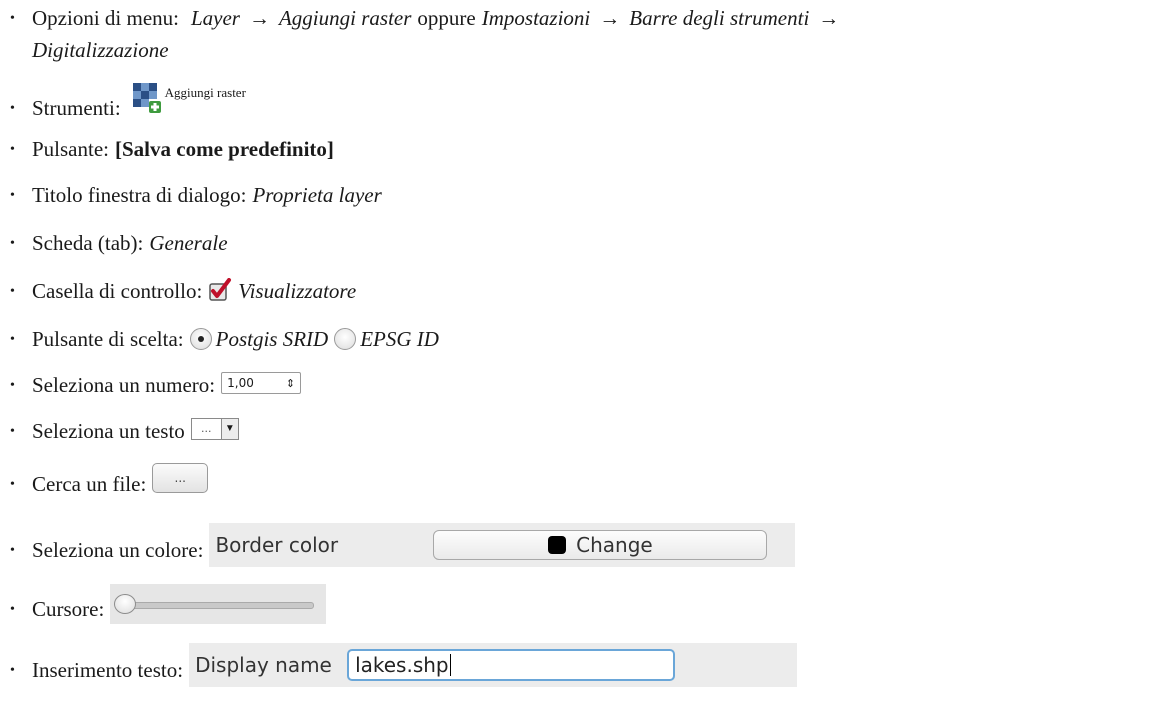 The height and width of the screenshot is (701, 1171). I want to click on checkbox-label: Casella di controllo:, so click(117, 291).